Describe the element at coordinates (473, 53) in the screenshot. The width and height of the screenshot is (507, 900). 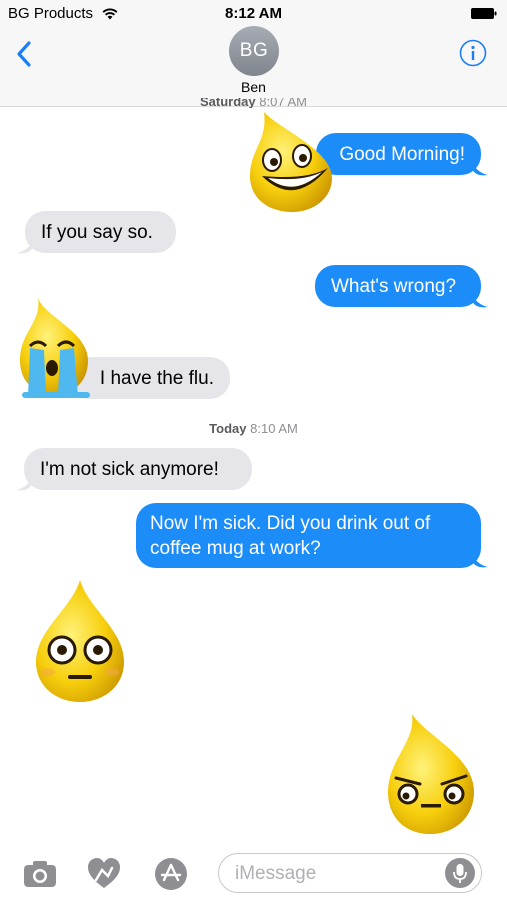
I see `info-icon` at that location.